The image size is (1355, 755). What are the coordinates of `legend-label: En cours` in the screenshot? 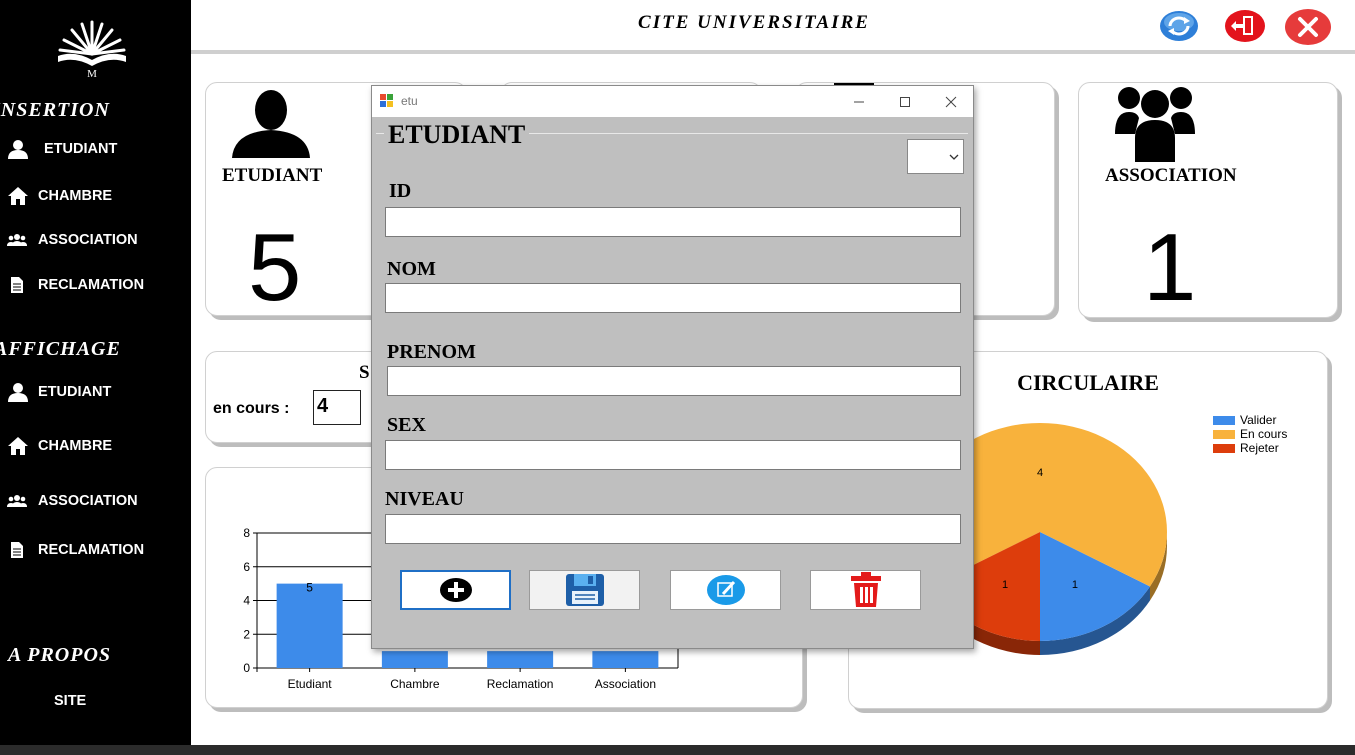 It's located at (1264, 434).